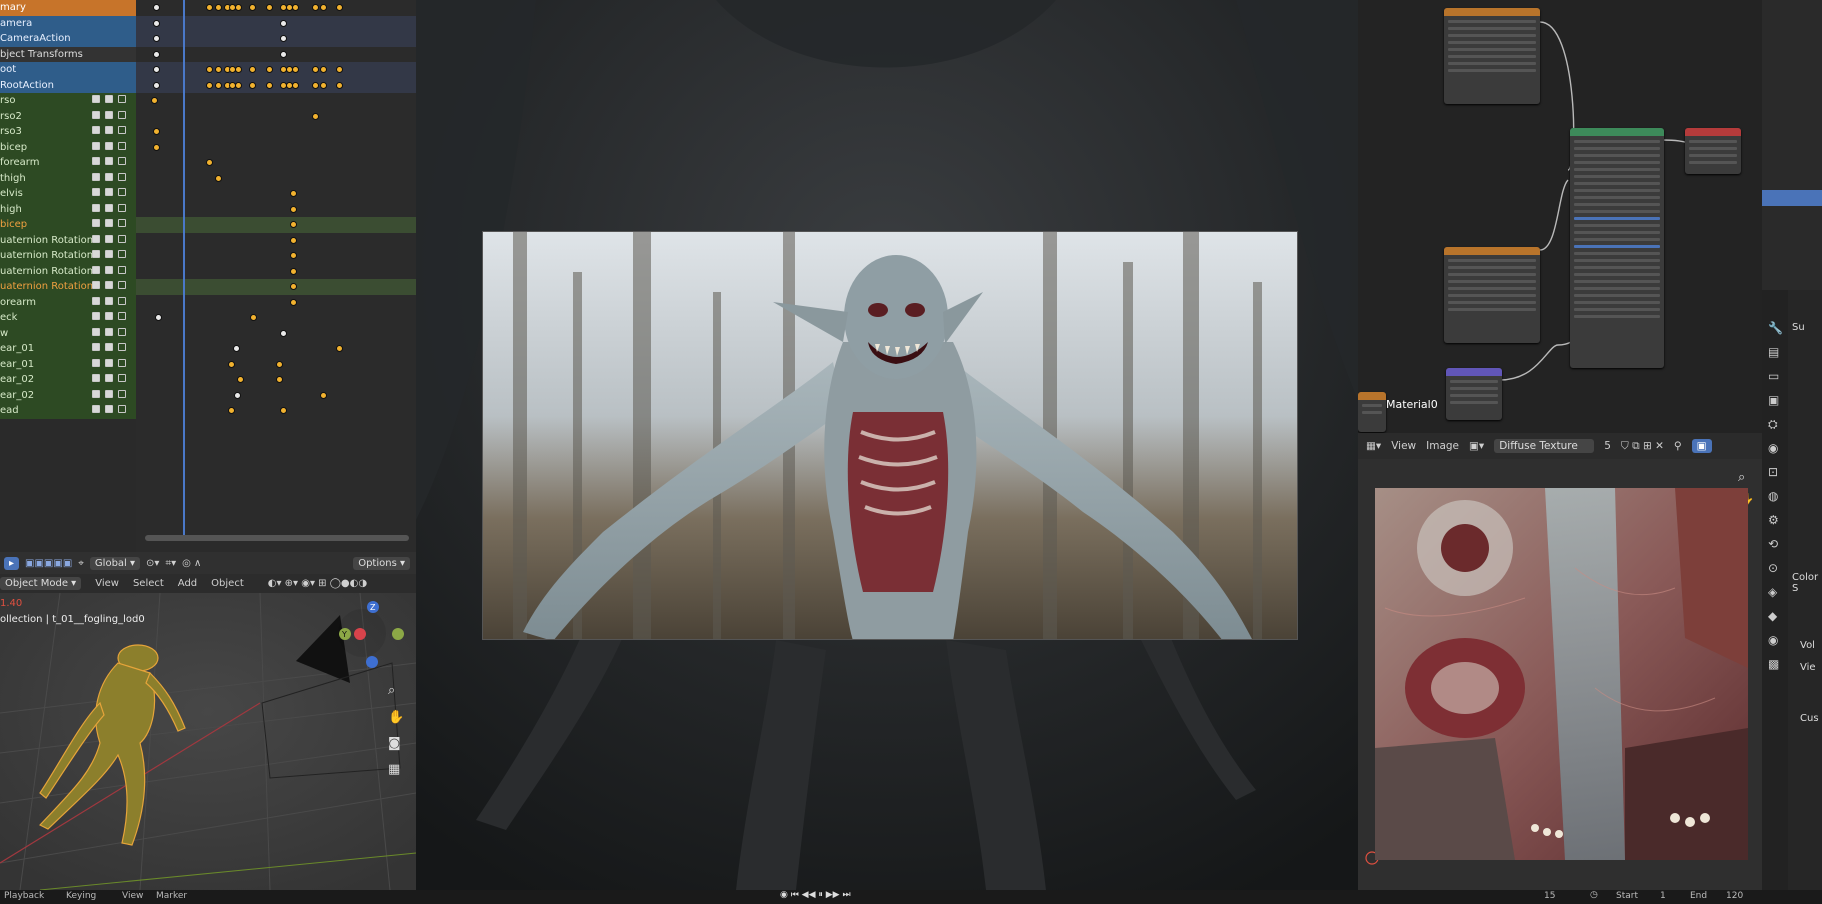 This screenshot has height=904, width=1822. I want to click on channel-row: CameraAction, so click(68, 39).